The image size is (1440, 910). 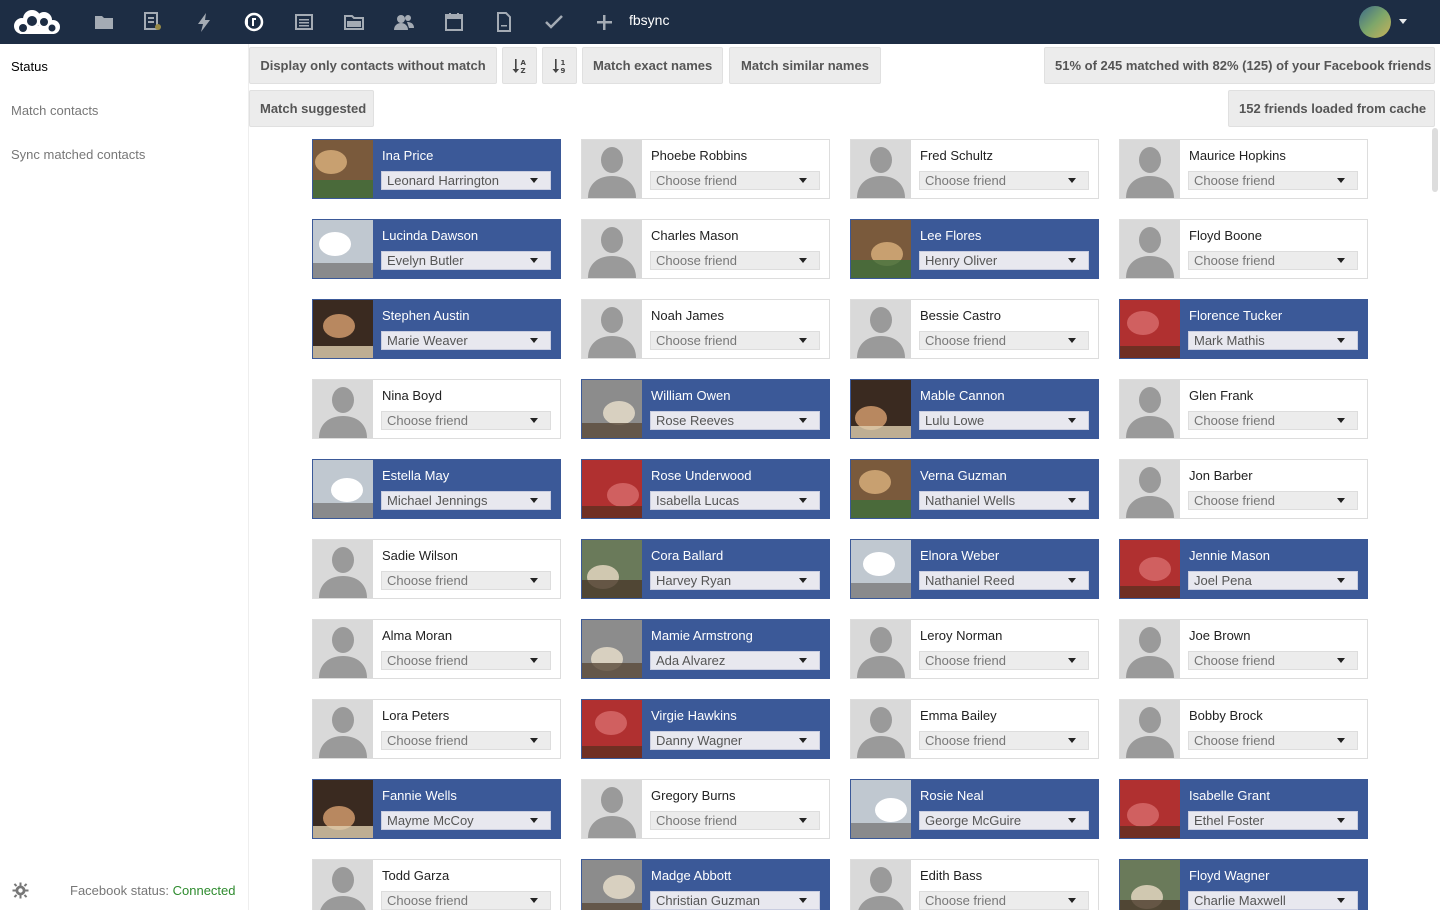 I want to click on contact-name: Nina Boyd, so click(x=412, y=395).